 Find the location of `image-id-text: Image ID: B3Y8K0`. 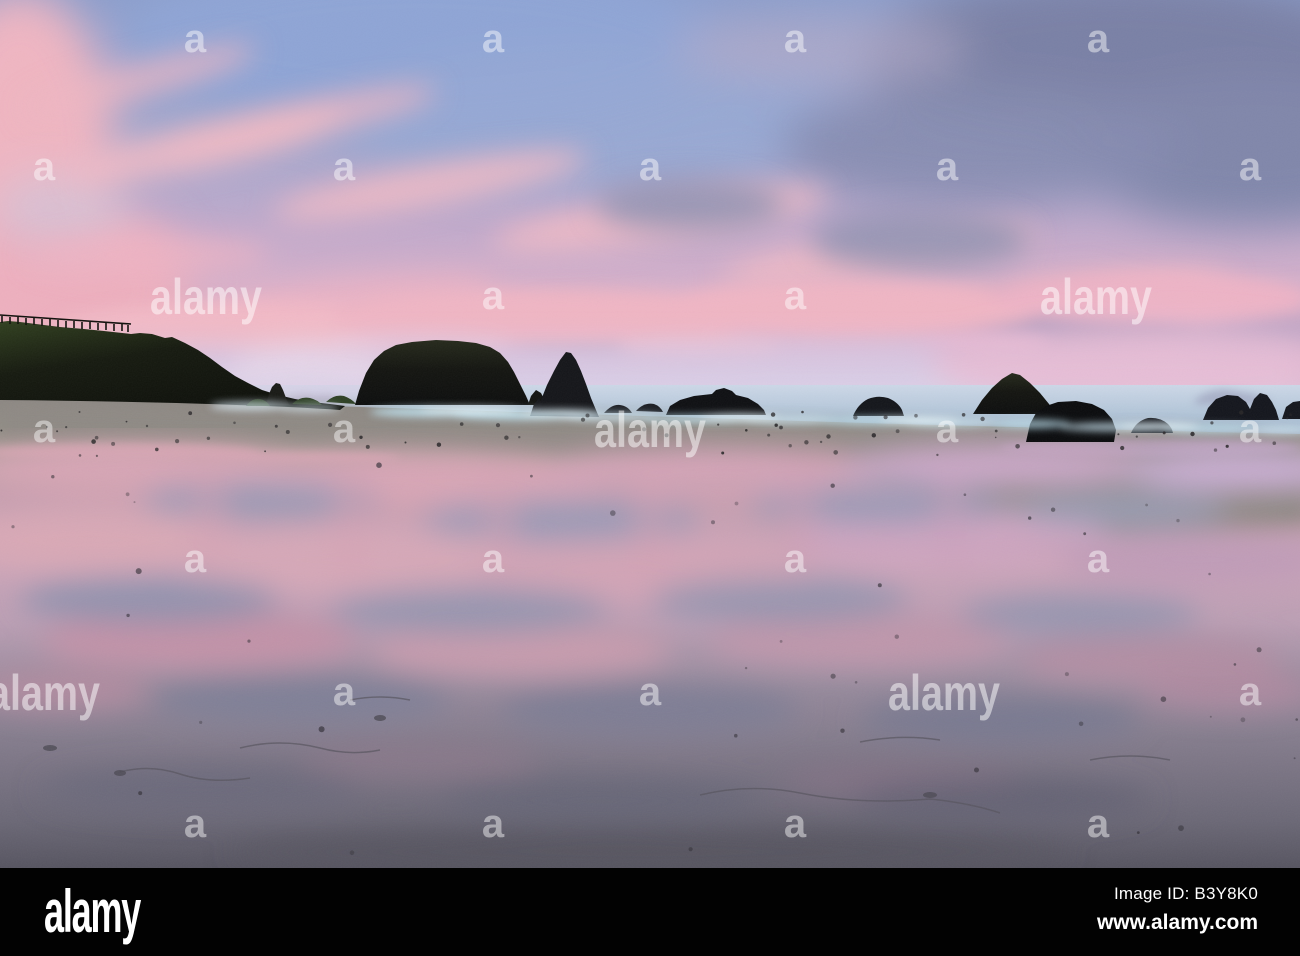

image-id-text: Image ID: B3Y8K0 is located at coordinates (1186, 893).